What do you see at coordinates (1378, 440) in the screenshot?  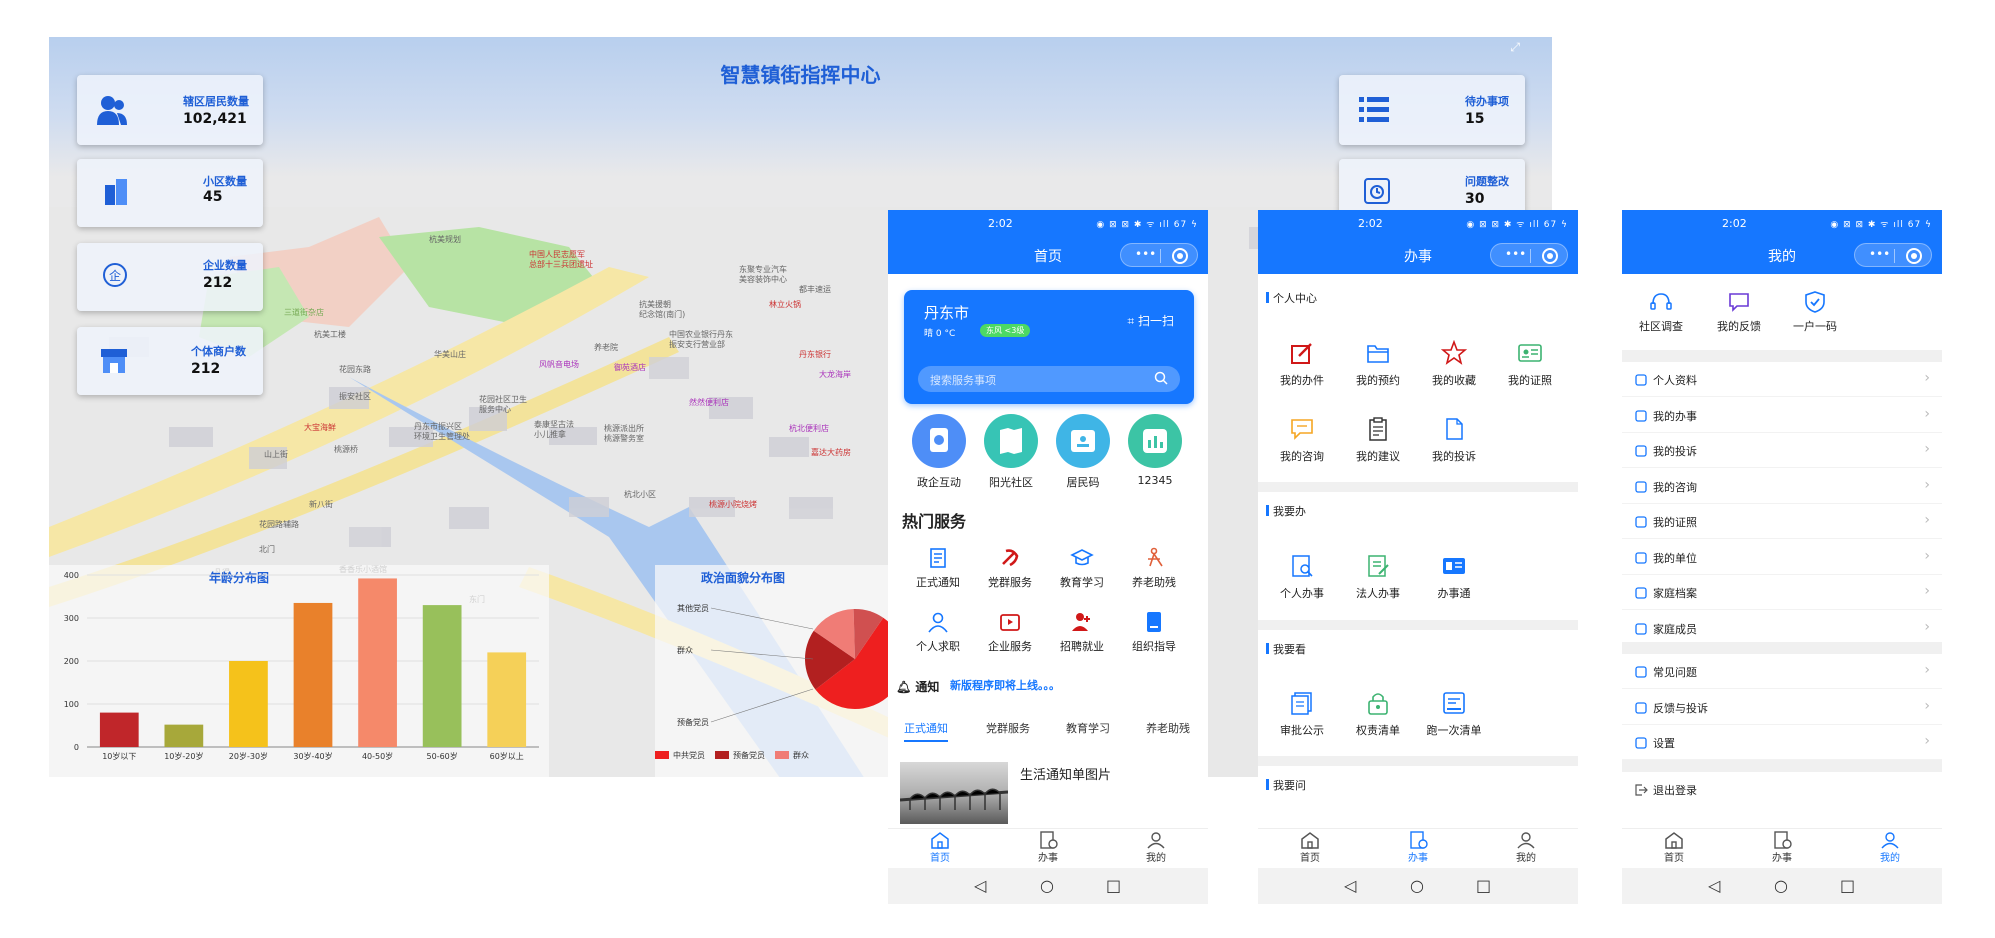 I see `item-my-suggestions: 我的建议` at bounding box center [1378, 440].